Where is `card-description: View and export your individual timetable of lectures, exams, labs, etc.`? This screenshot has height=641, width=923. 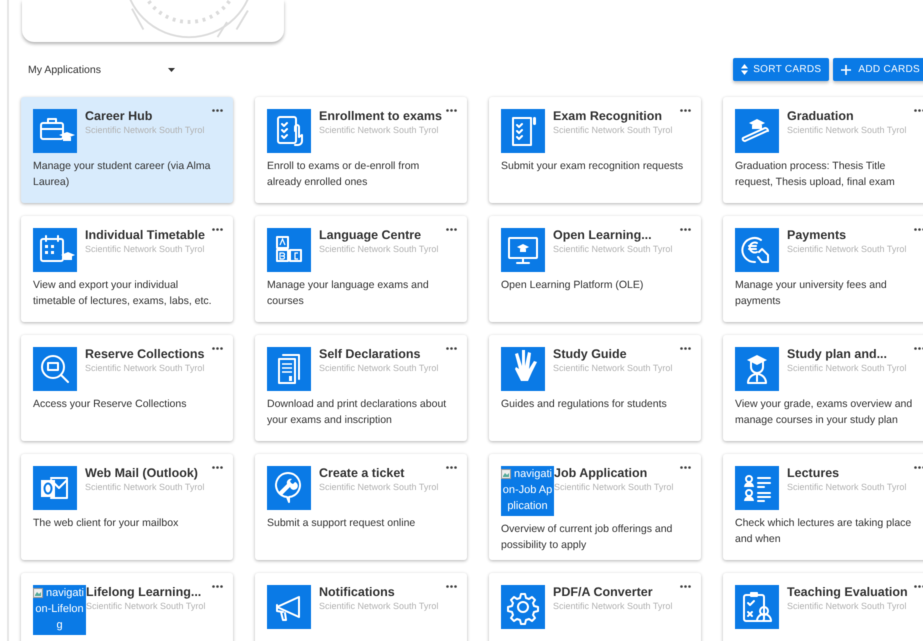
card-description: View and export your individual timetable of lectures, exams, labs, etc. is located at coordinates (123, 293).